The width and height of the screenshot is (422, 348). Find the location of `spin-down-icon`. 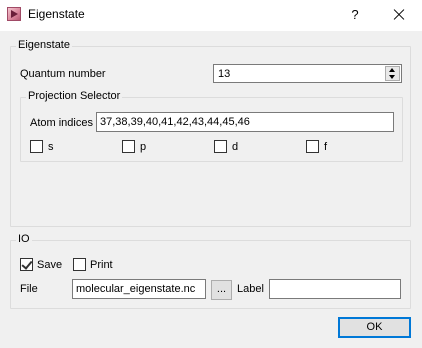

spin-down-icon is located at coordinates (392, 77).